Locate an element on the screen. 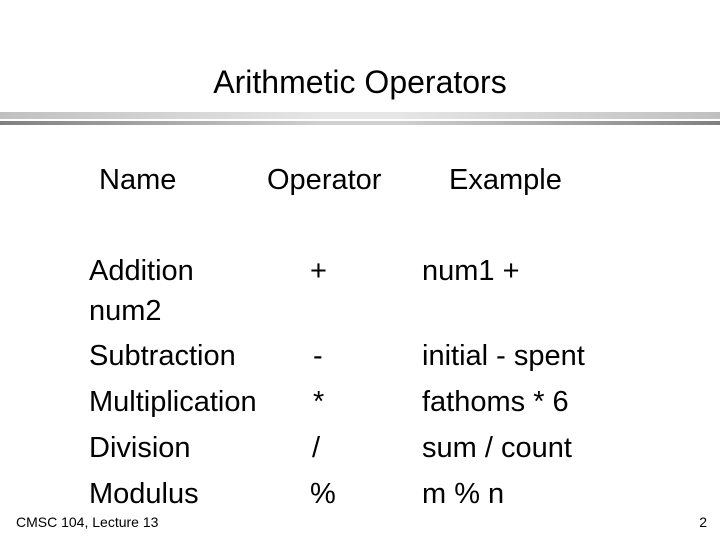  slide-title: Arithmetic Operators is located at coordinates (360, 82).